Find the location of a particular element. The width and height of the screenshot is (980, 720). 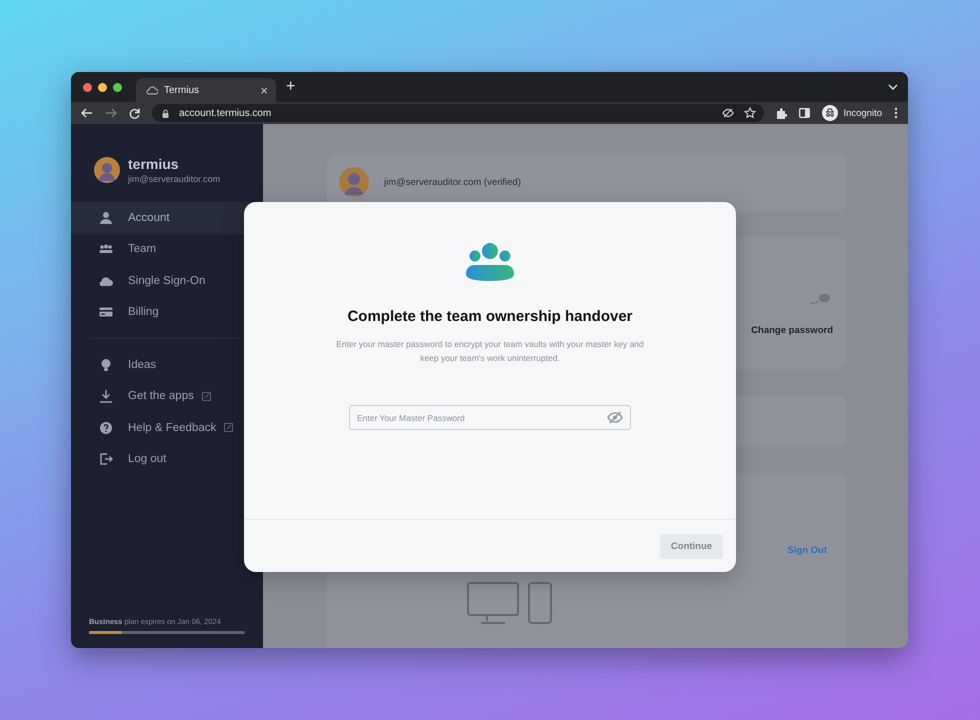

lock-icon is located at coordinates (165, 113).